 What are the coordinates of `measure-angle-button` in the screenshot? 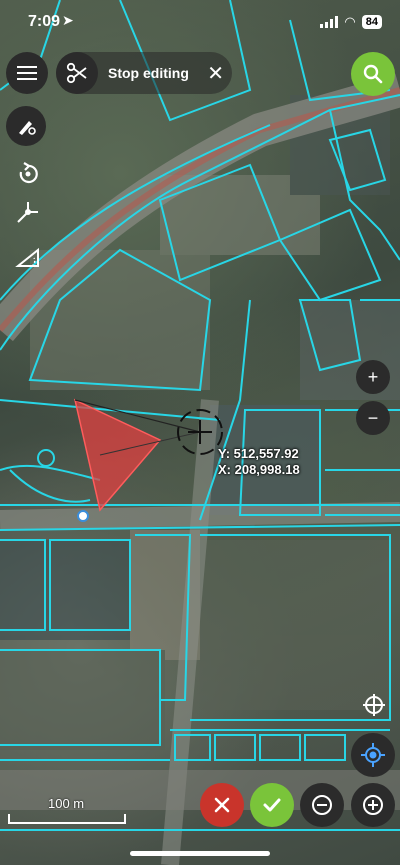 It's located at (28, 258).